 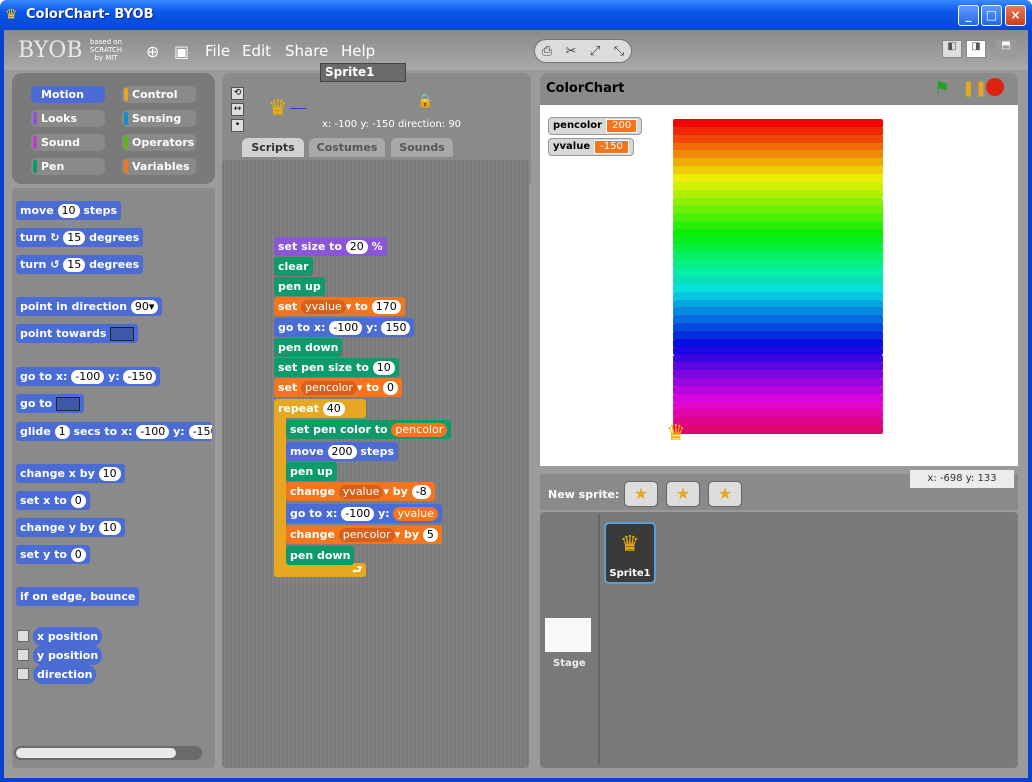 What do you see at coordinates (683, 494) in the screenshot?
I see `open-sprite-icon: ★` at bounding box center [683, 494].